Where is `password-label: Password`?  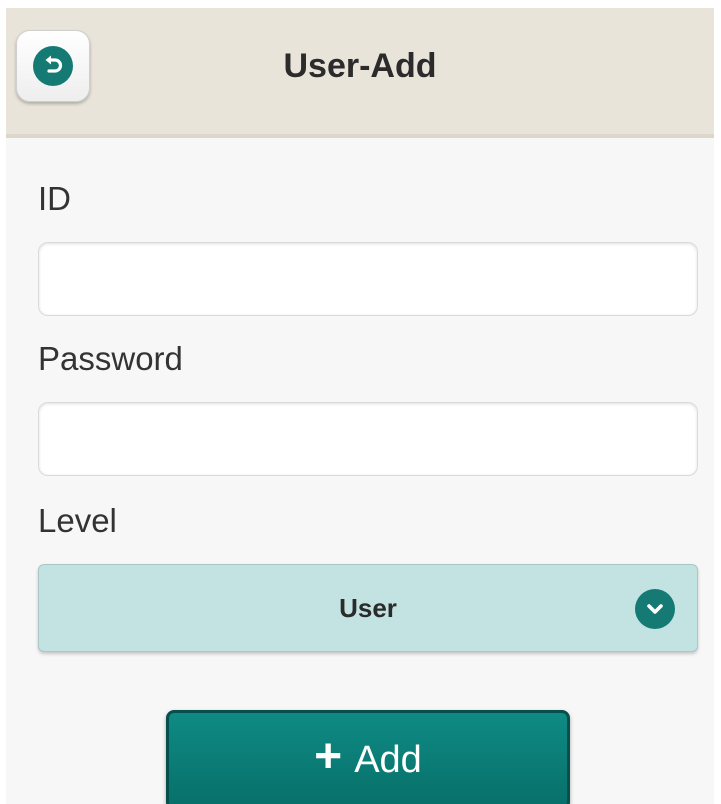
password-label: Password is located at coordinates (110, 358).